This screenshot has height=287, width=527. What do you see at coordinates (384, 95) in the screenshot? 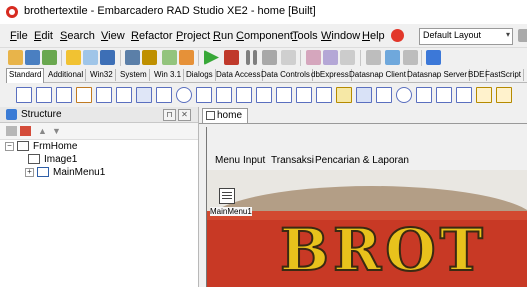
I see `tsplitter-icon` at bounding box center [384, 95].